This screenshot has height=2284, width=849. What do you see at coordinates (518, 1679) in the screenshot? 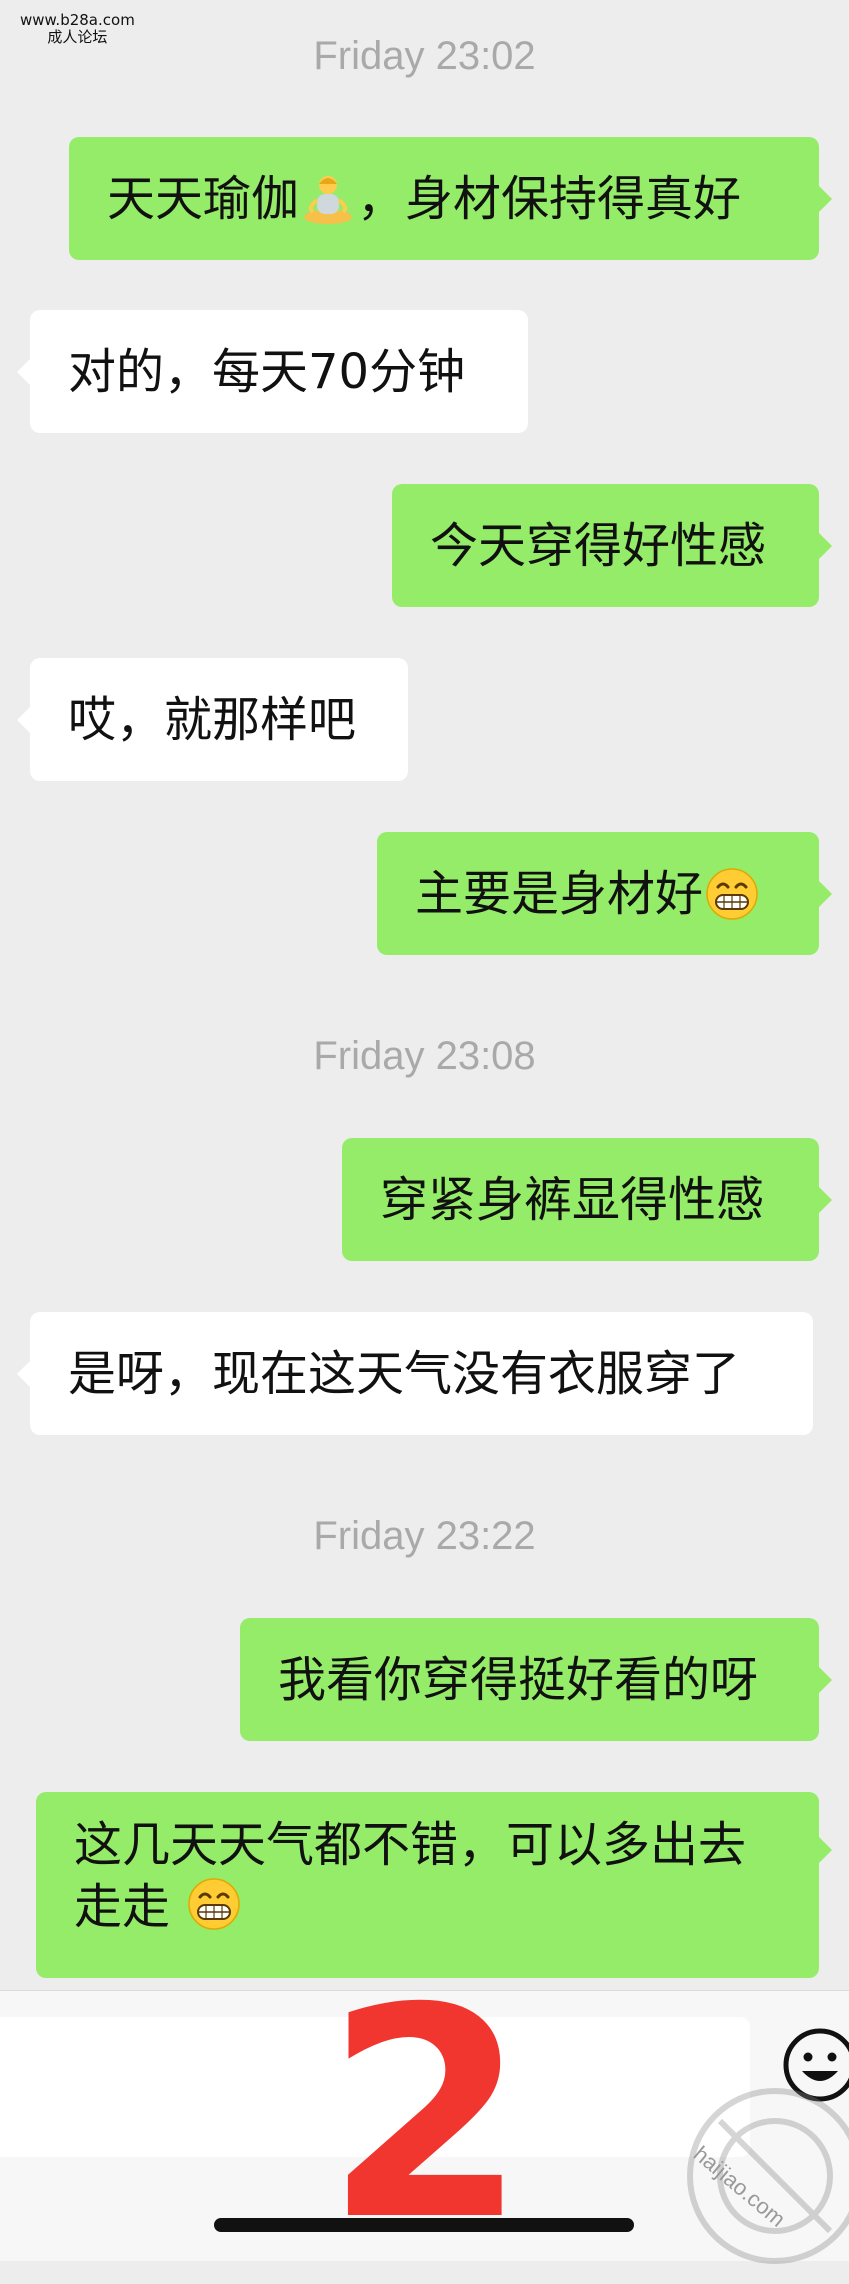
I see `message-text: 我看你穿得挺好看的呀` at bounding box center [518, 1679].